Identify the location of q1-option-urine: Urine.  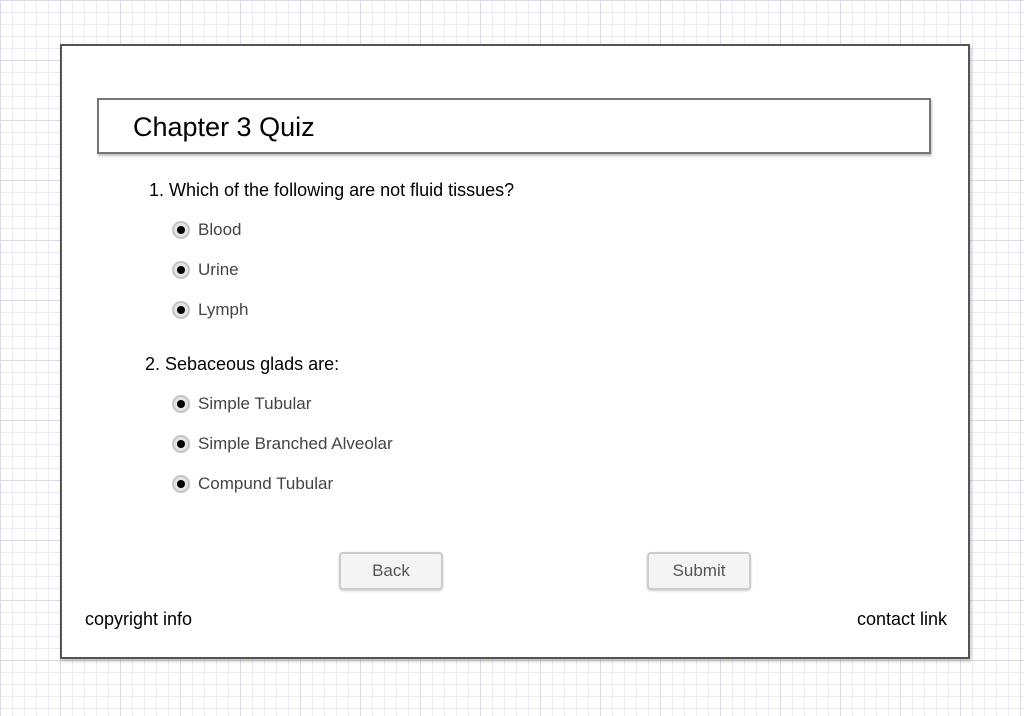
(205, 270).